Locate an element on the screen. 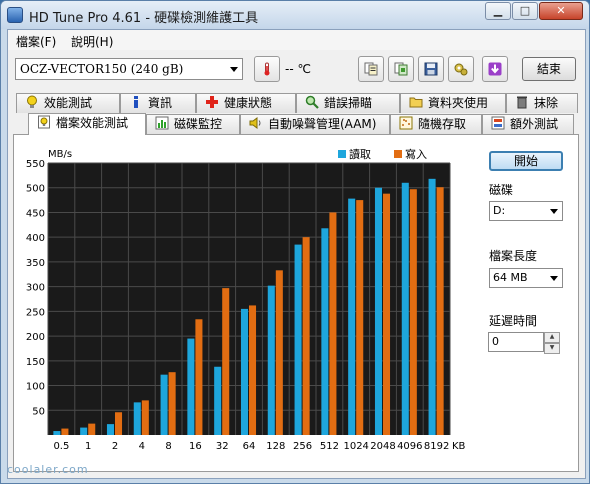 Image resolution: width=590 pixels, height=484 pixels. disk-select-value: D: is located at coordinates (499, 210).